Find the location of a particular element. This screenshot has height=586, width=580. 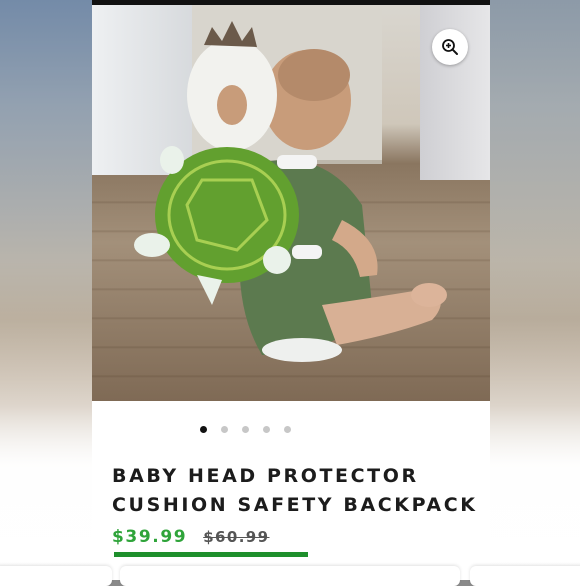

zoom-in-icon is located at coordinates (450, 47).